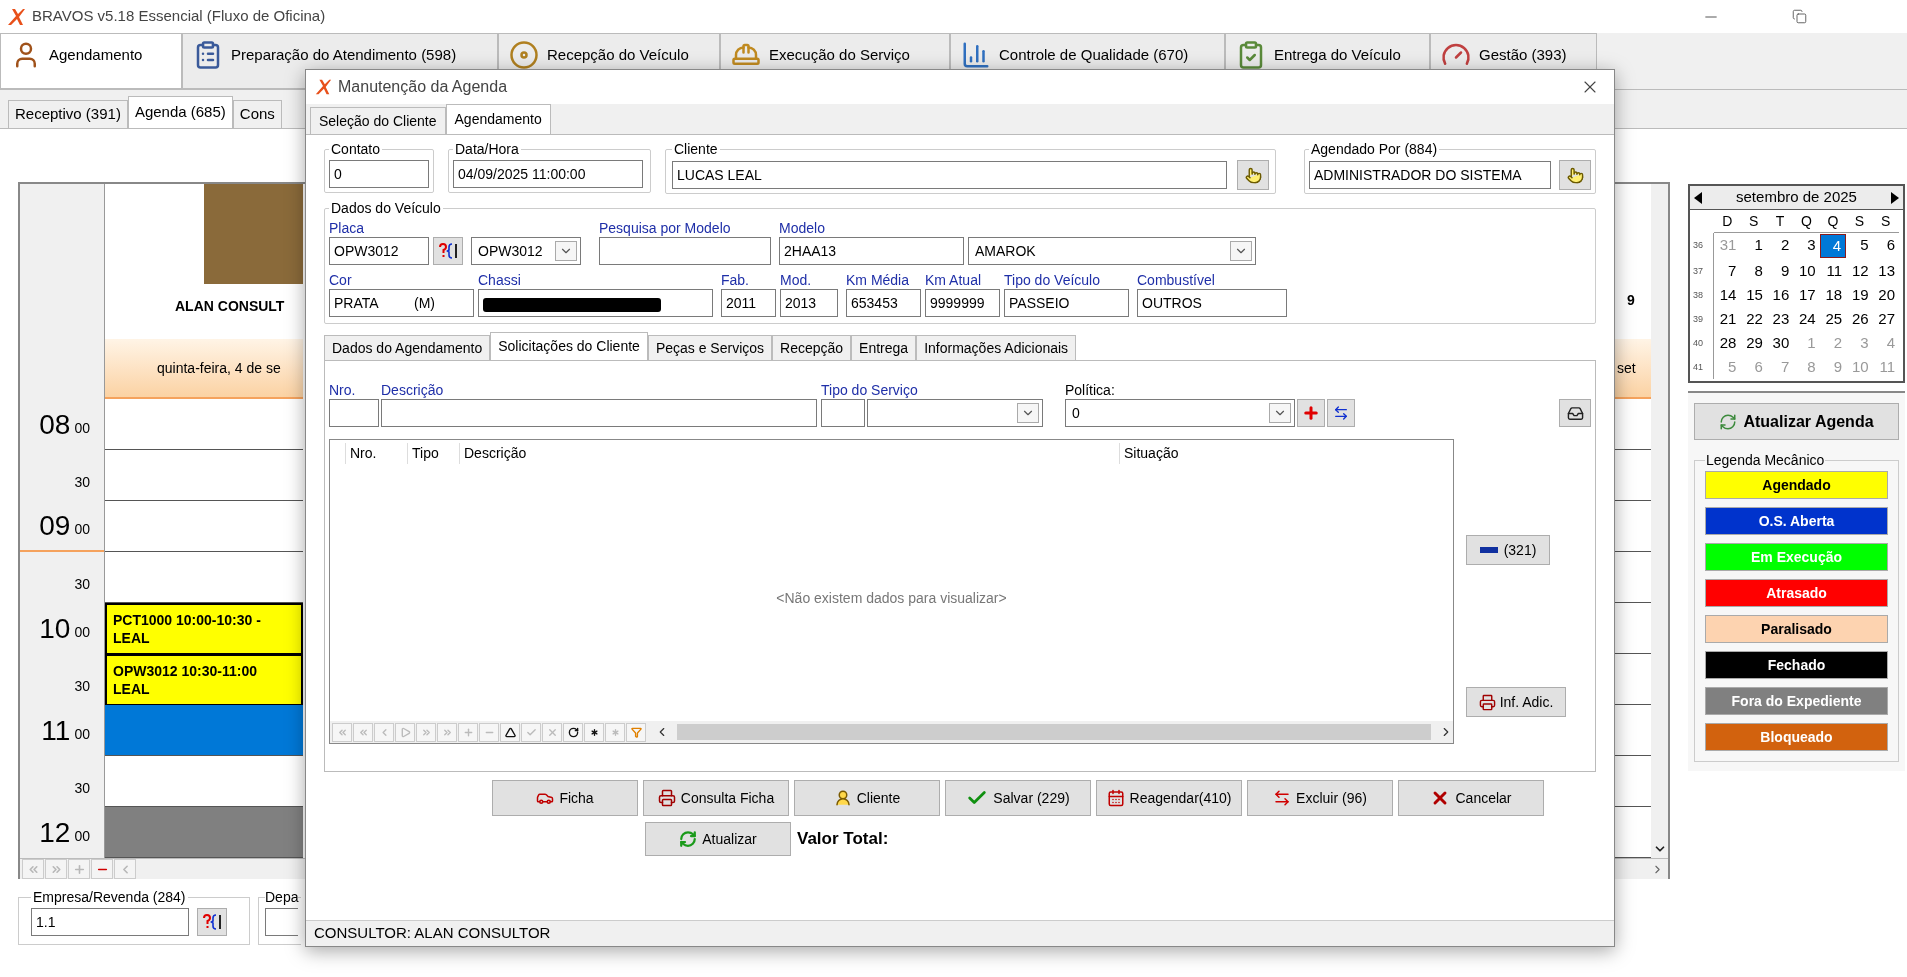 This screenshot has width=1907, height=977. Describe the element at coordinates (962, 303) in the screenshot. I see `km-current-field: 9999999` at that location.